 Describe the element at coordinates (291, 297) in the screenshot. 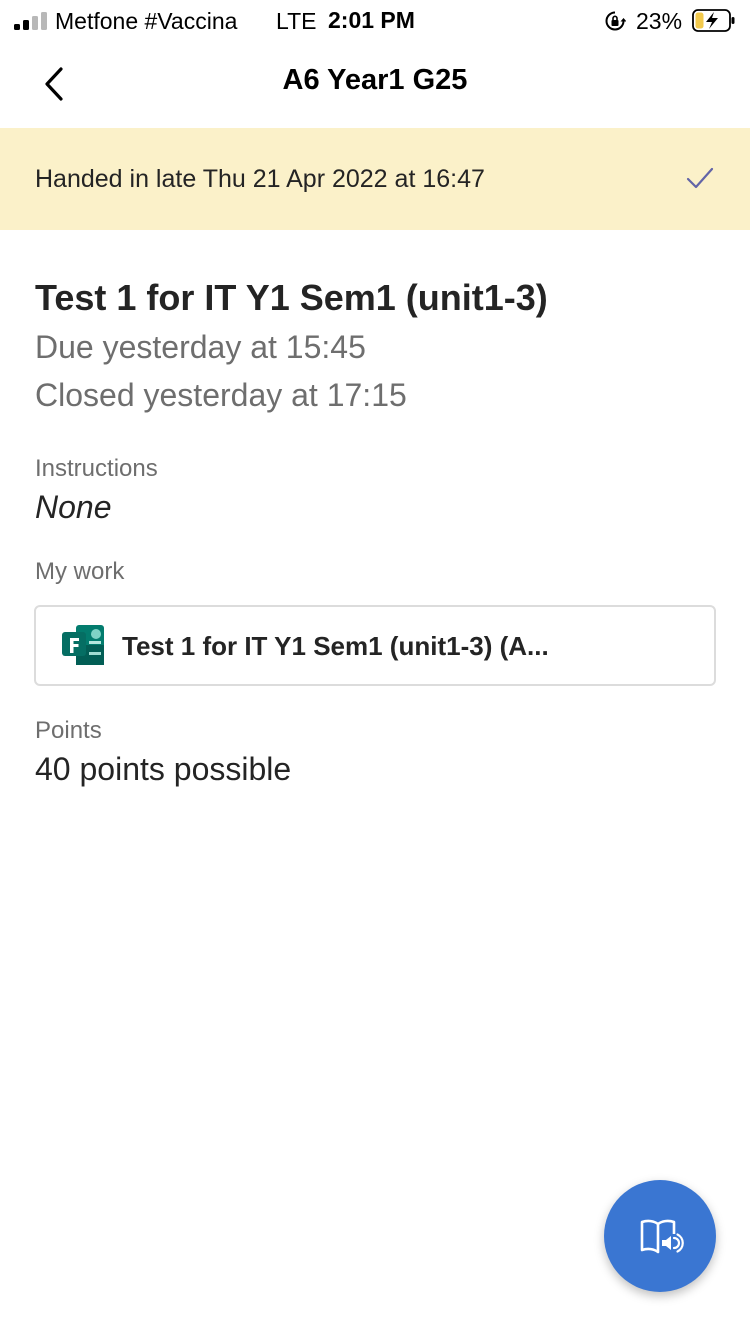

I see `assignment-title: Test 1 for IT Y1 Sem1 (unit1-3)` at that location.